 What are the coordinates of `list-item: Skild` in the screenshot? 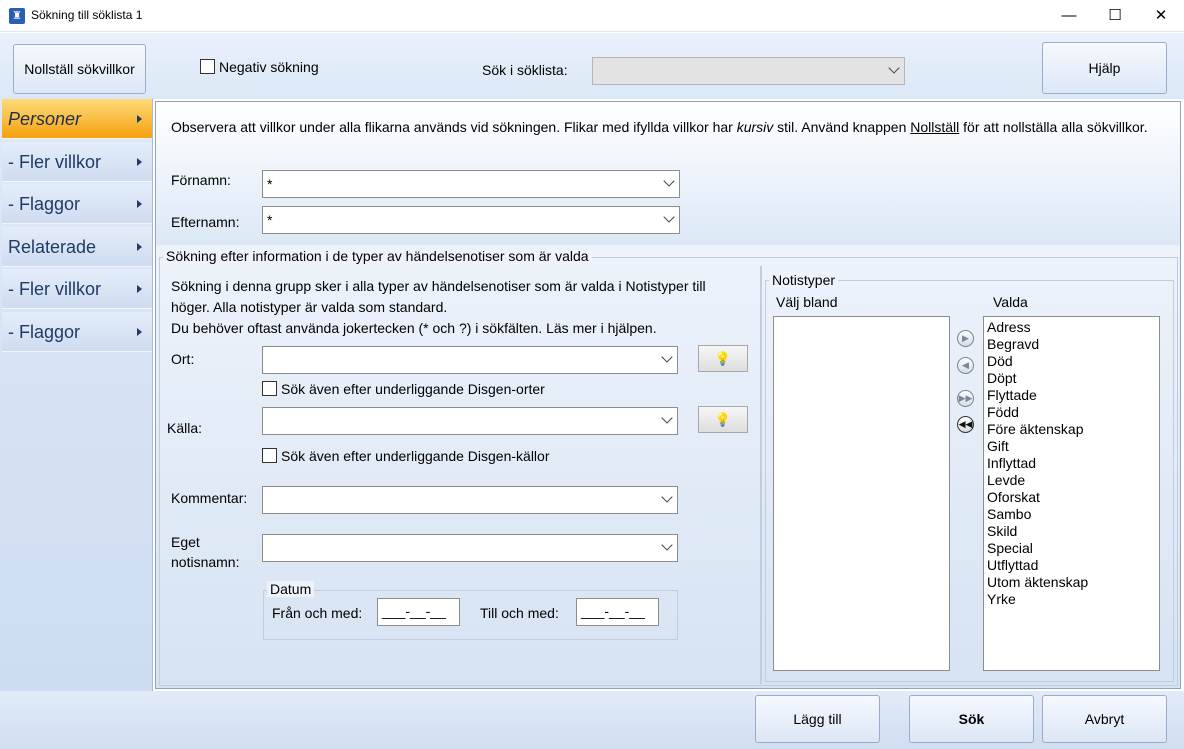 It's located at (1073, 531).